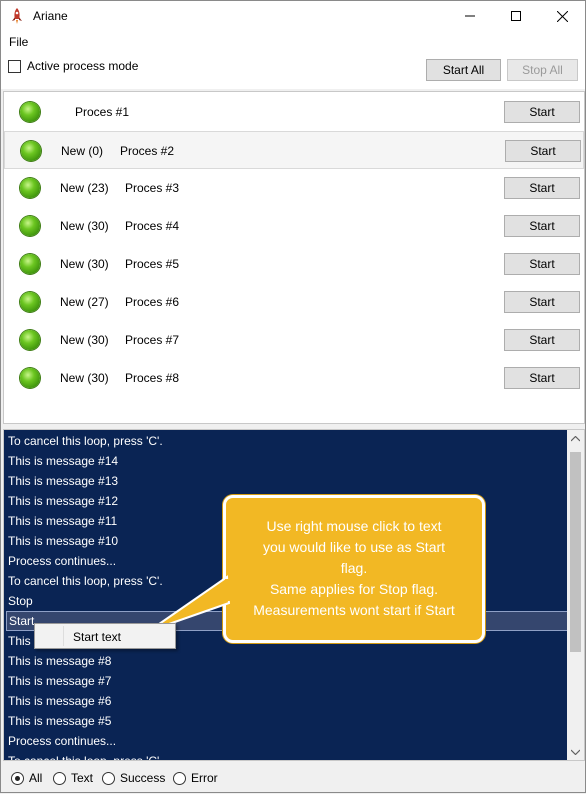 The height and width of the screenshot is (794, 586). Describe the element at coordinates (294, 150) in the screenshot. I see `process-row: New (0) Proces #2 Start` at that location.